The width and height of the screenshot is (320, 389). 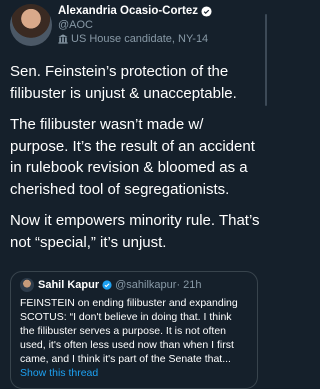 What do you see at coordinates (146, 285) in the screenshot?
I see `quoted-author-handle: @sahilkapur` at bounding box center [146, 285].